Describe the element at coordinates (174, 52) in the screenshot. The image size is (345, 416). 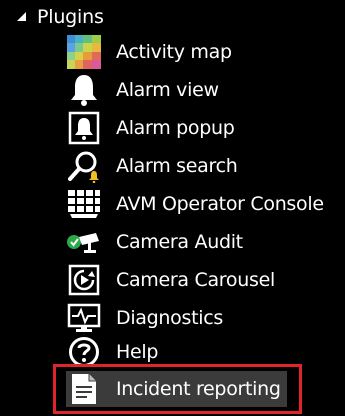
I see `tree-item-label: Activity map` at that location.